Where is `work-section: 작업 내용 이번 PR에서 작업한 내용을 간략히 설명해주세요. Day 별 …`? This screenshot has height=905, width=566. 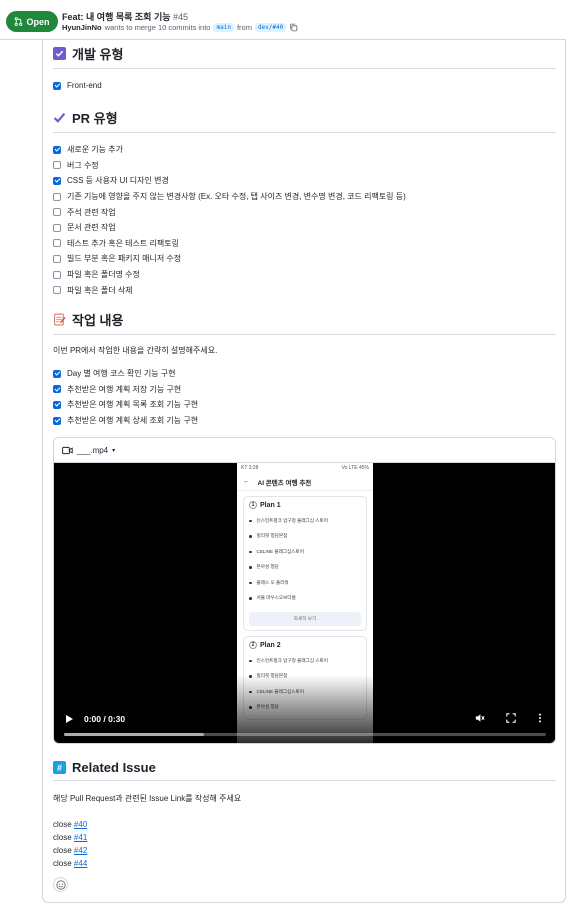
work-section: 작업 내용 이번 PR에서 작업한 내용을 간략히 설명해주세요. Day 별 … is located at coordinates (304, 369).